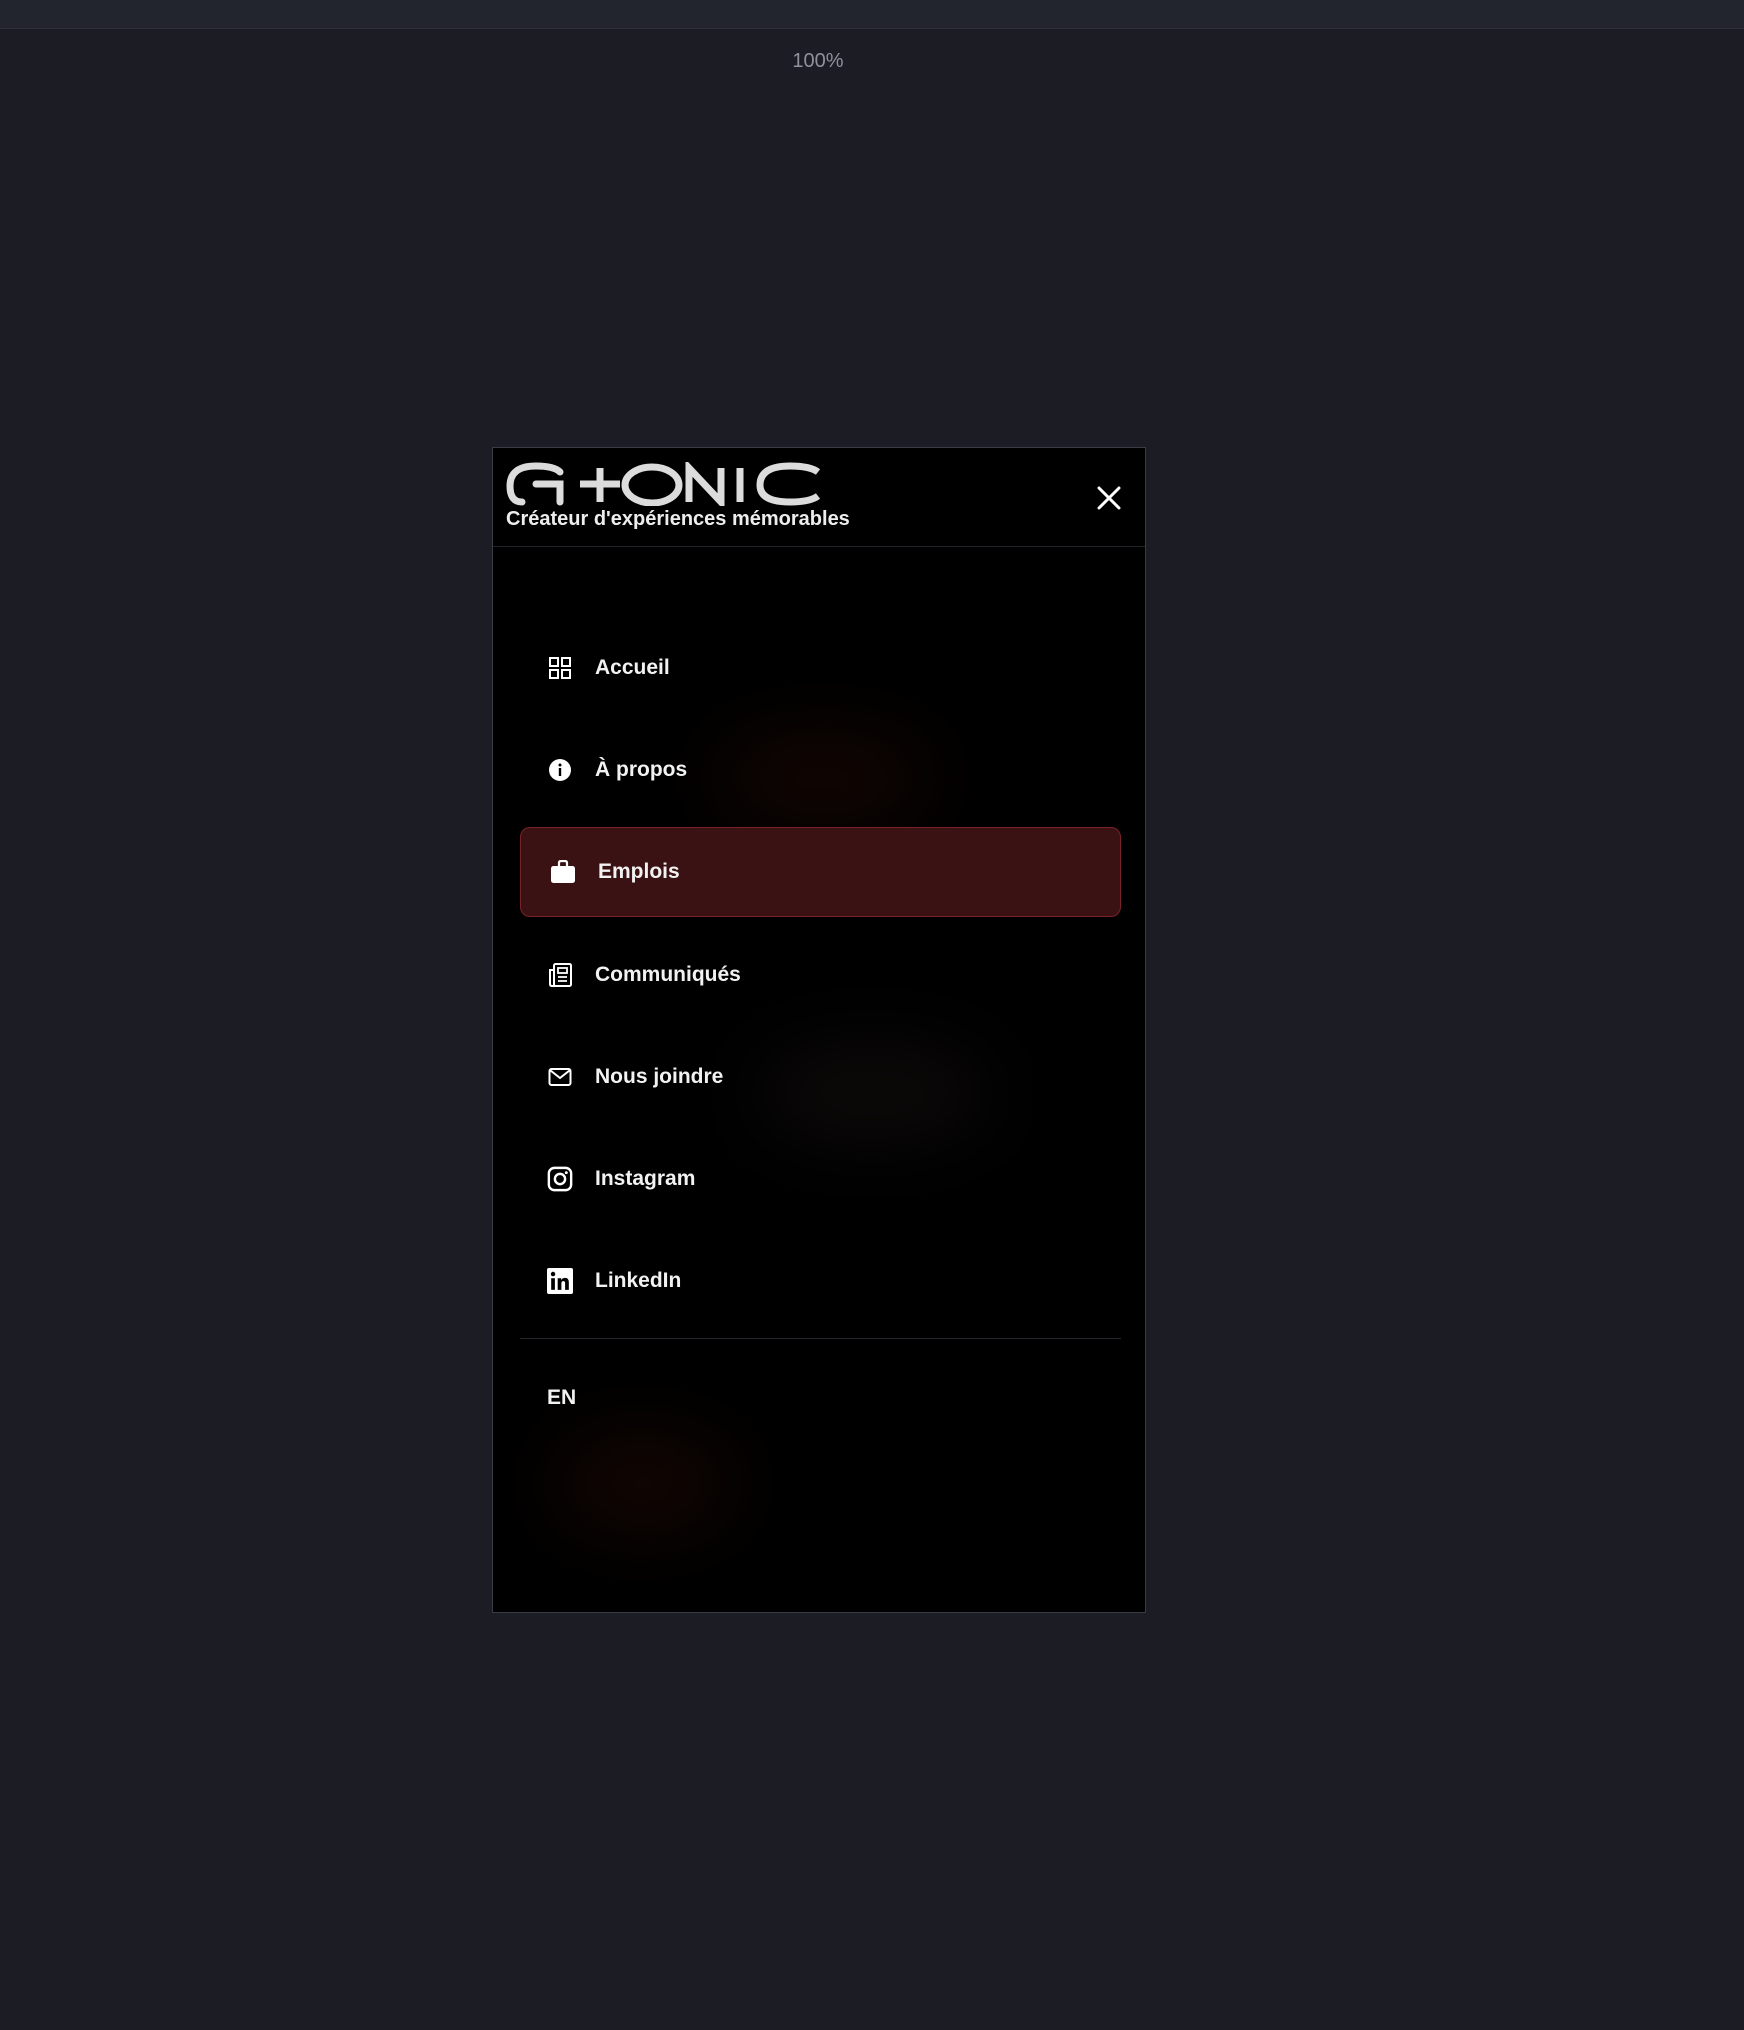  I want to click on nav-item-a-propos: À propos, so click(820, 770).